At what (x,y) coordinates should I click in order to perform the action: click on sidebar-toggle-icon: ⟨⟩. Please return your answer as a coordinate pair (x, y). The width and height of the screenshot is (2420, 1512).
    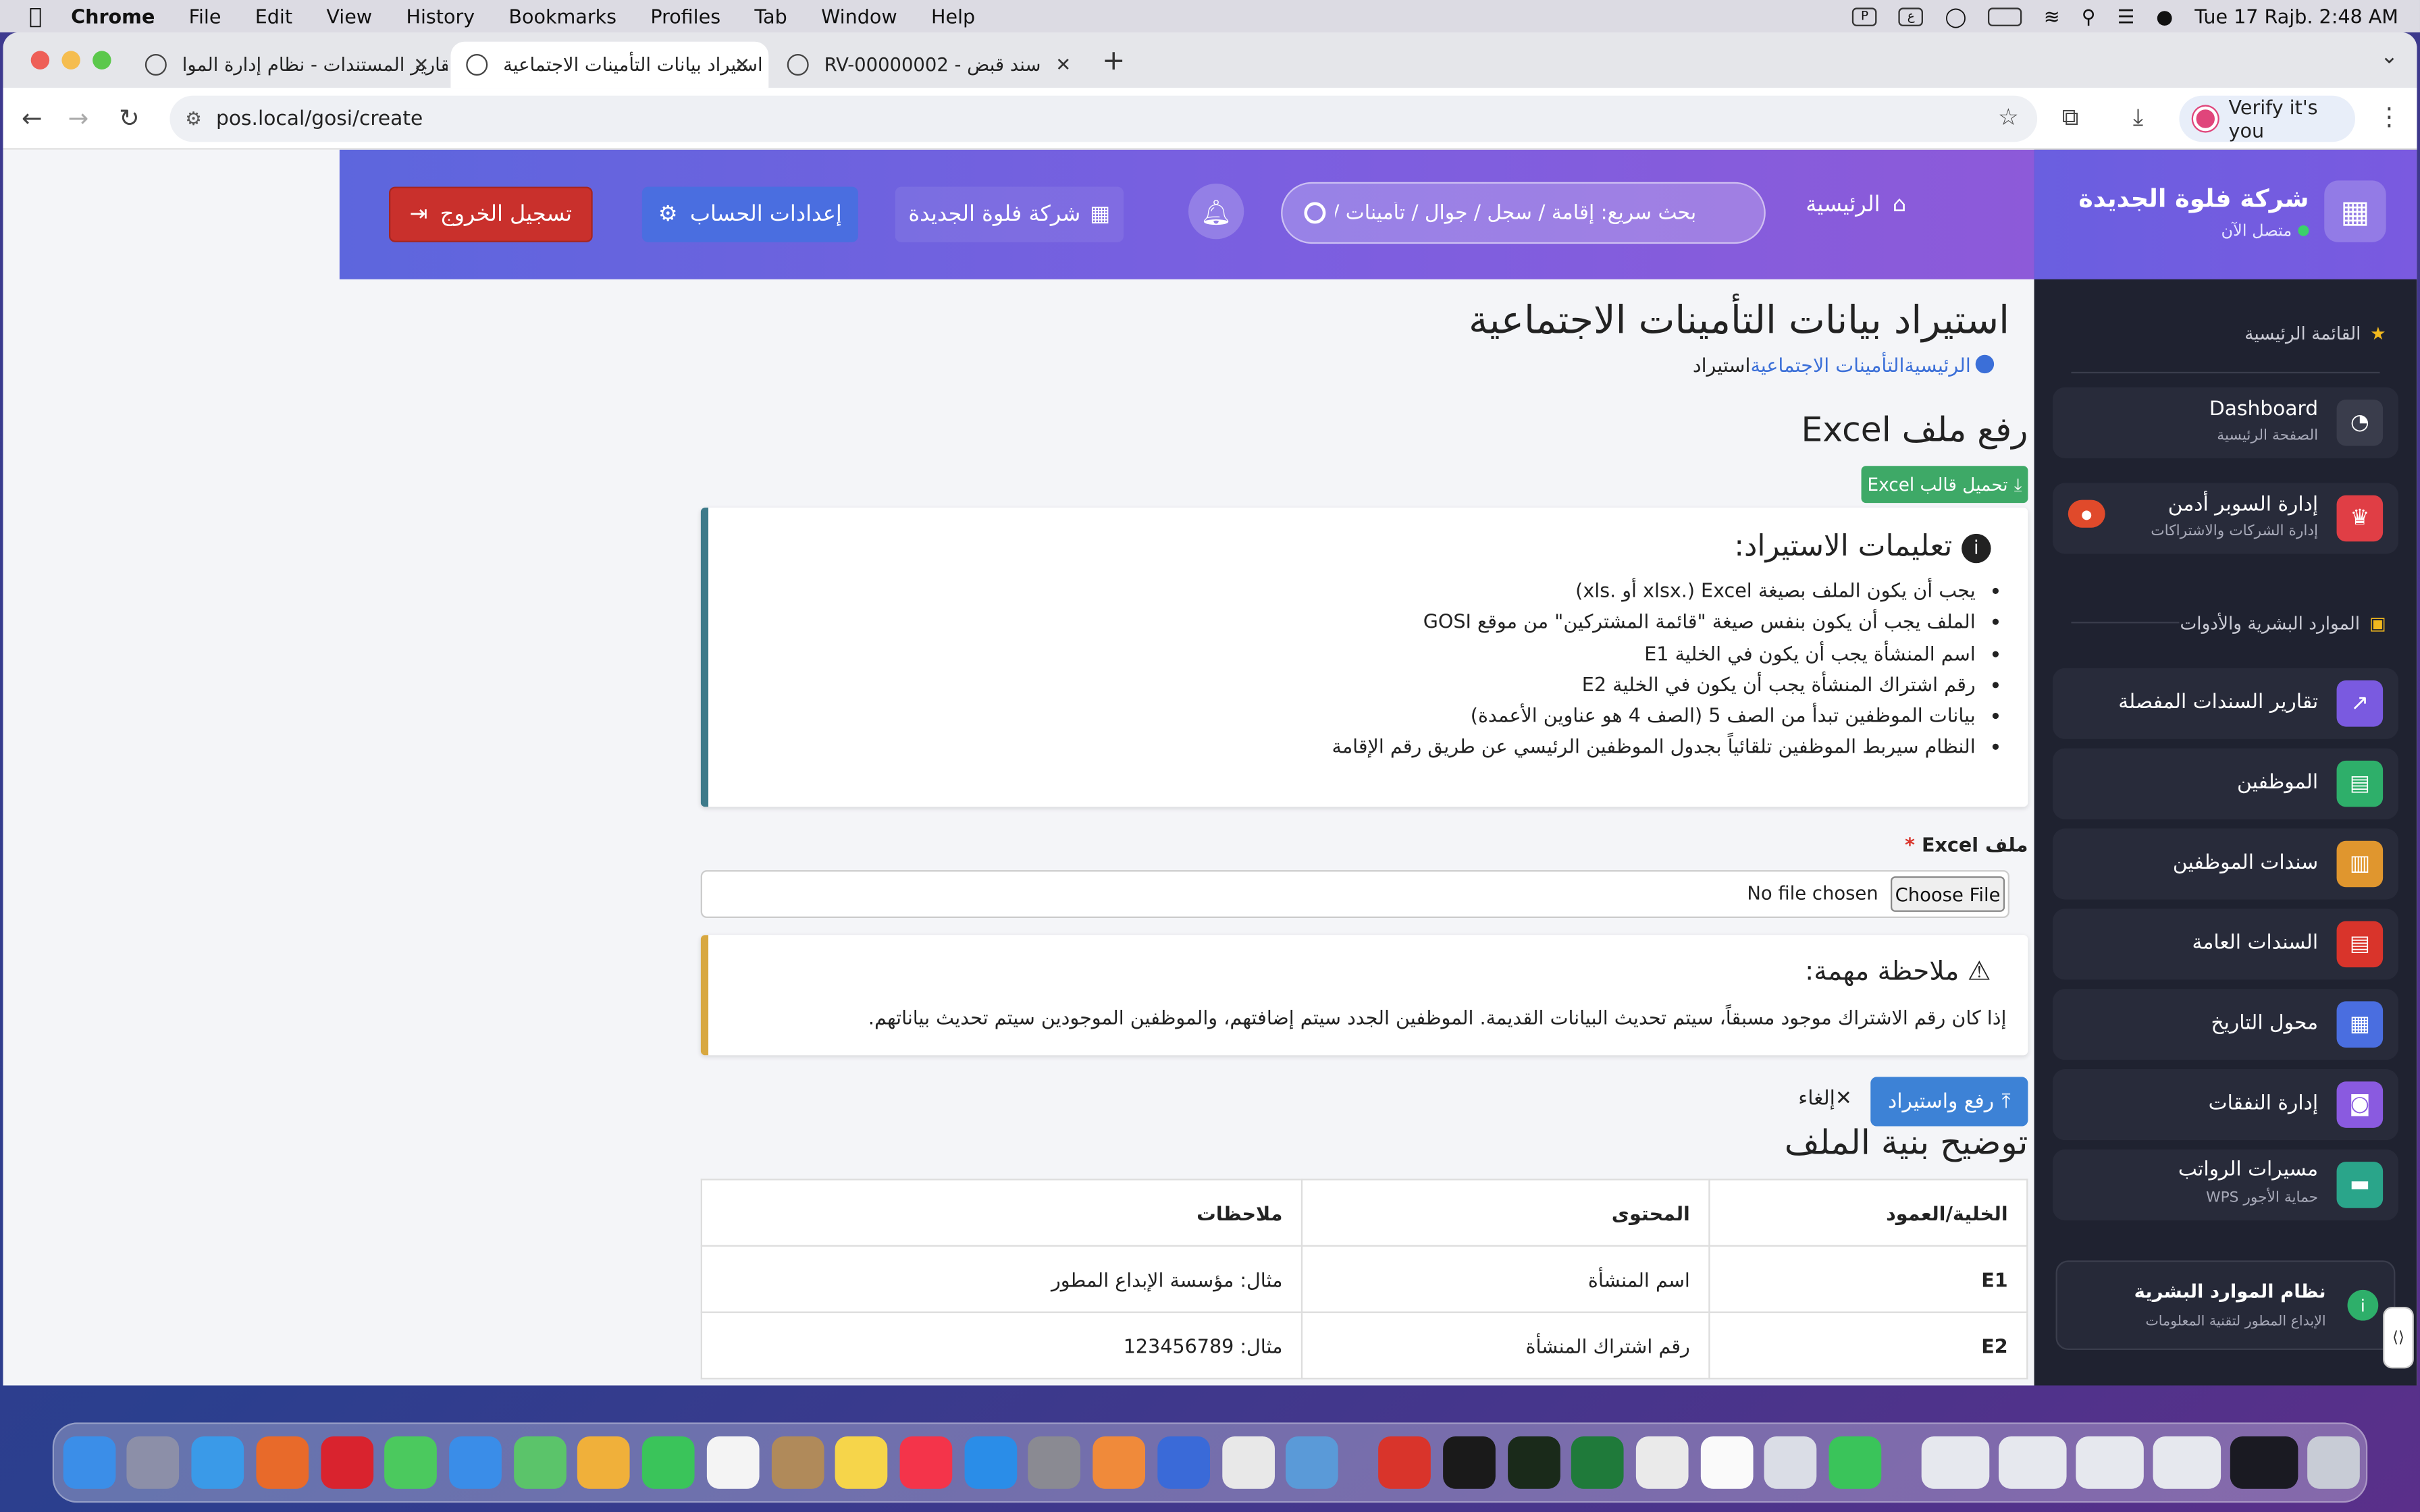
    Looking at the image, I should click on (2398, 1337).